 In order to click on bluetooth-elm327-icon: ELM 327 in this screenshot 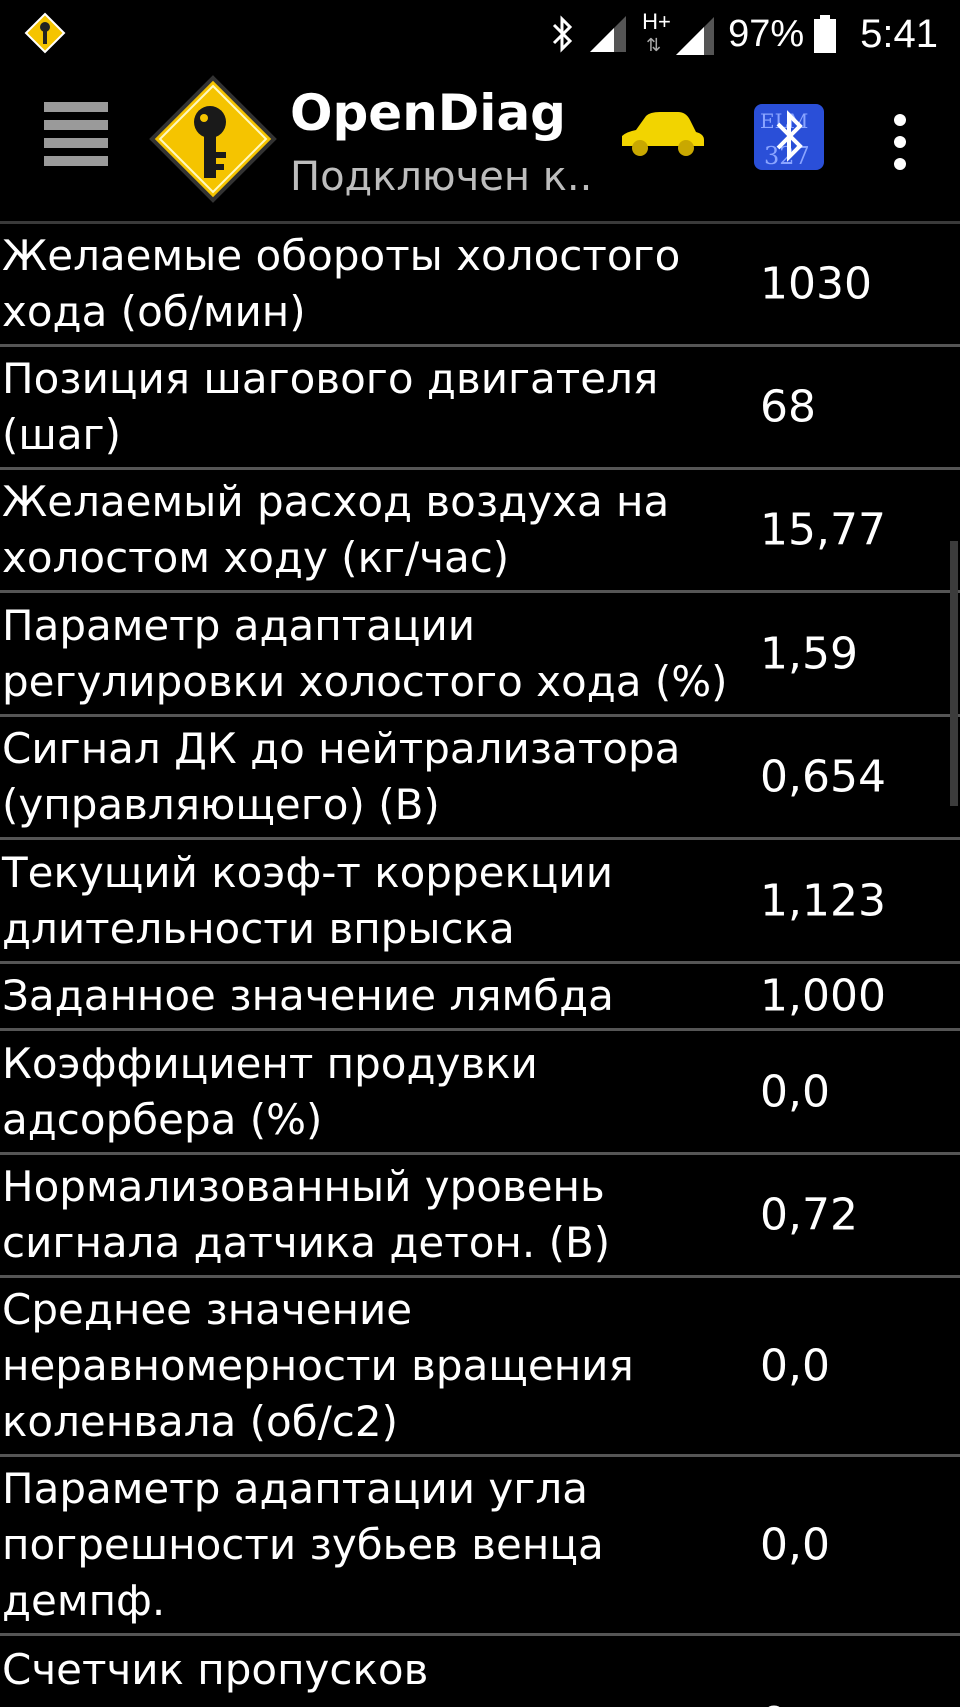, I will do `click(789, 137)`.